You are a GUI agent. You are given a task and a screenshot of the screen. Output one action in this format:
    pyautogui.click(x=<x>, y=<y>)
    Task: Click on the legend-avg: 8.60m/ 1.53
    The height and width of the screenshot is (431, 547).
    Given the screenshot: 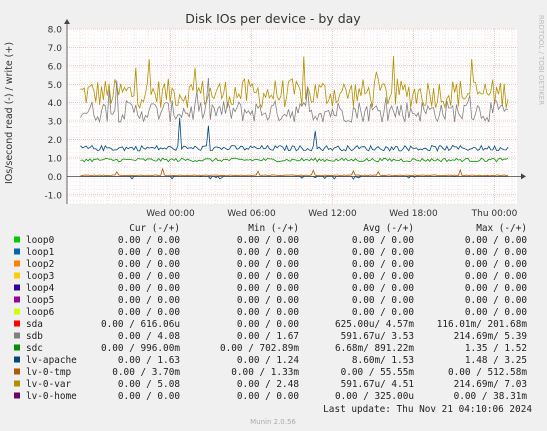 What is the action you would take?
    pyautogui.click(x=383, y=360)
    